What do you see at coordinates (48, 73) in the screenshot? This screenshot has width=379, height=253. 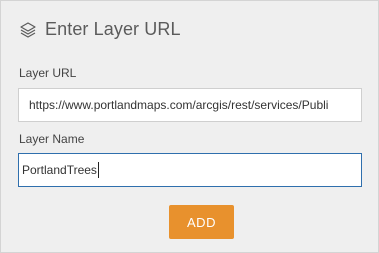 I see `layer-url-label: Layer URL` at bounding box center [48, 73].